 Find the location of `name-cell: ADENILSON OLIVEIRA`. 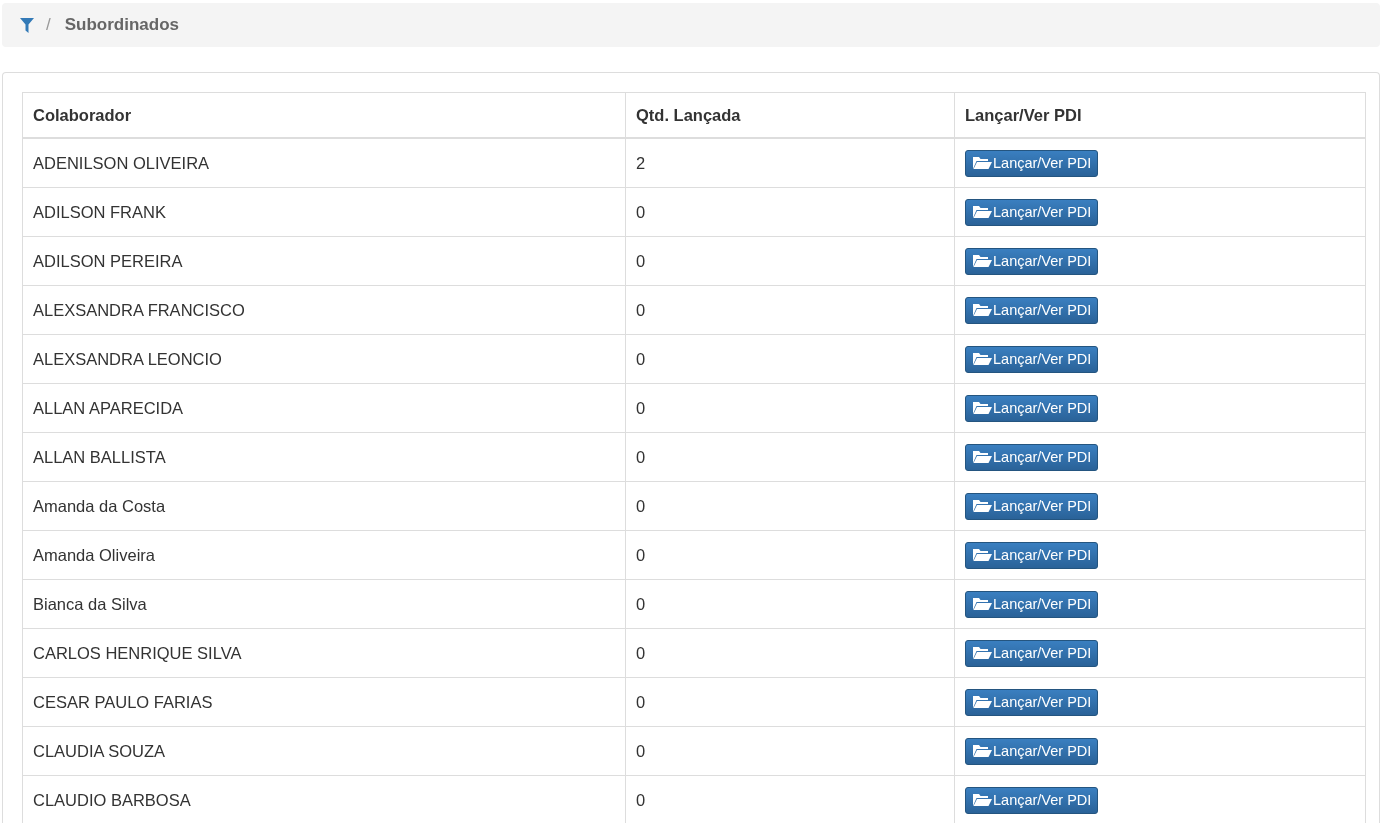

name-cell: ADENILSON OLIVEIRA is located at coordinates (324, 163).